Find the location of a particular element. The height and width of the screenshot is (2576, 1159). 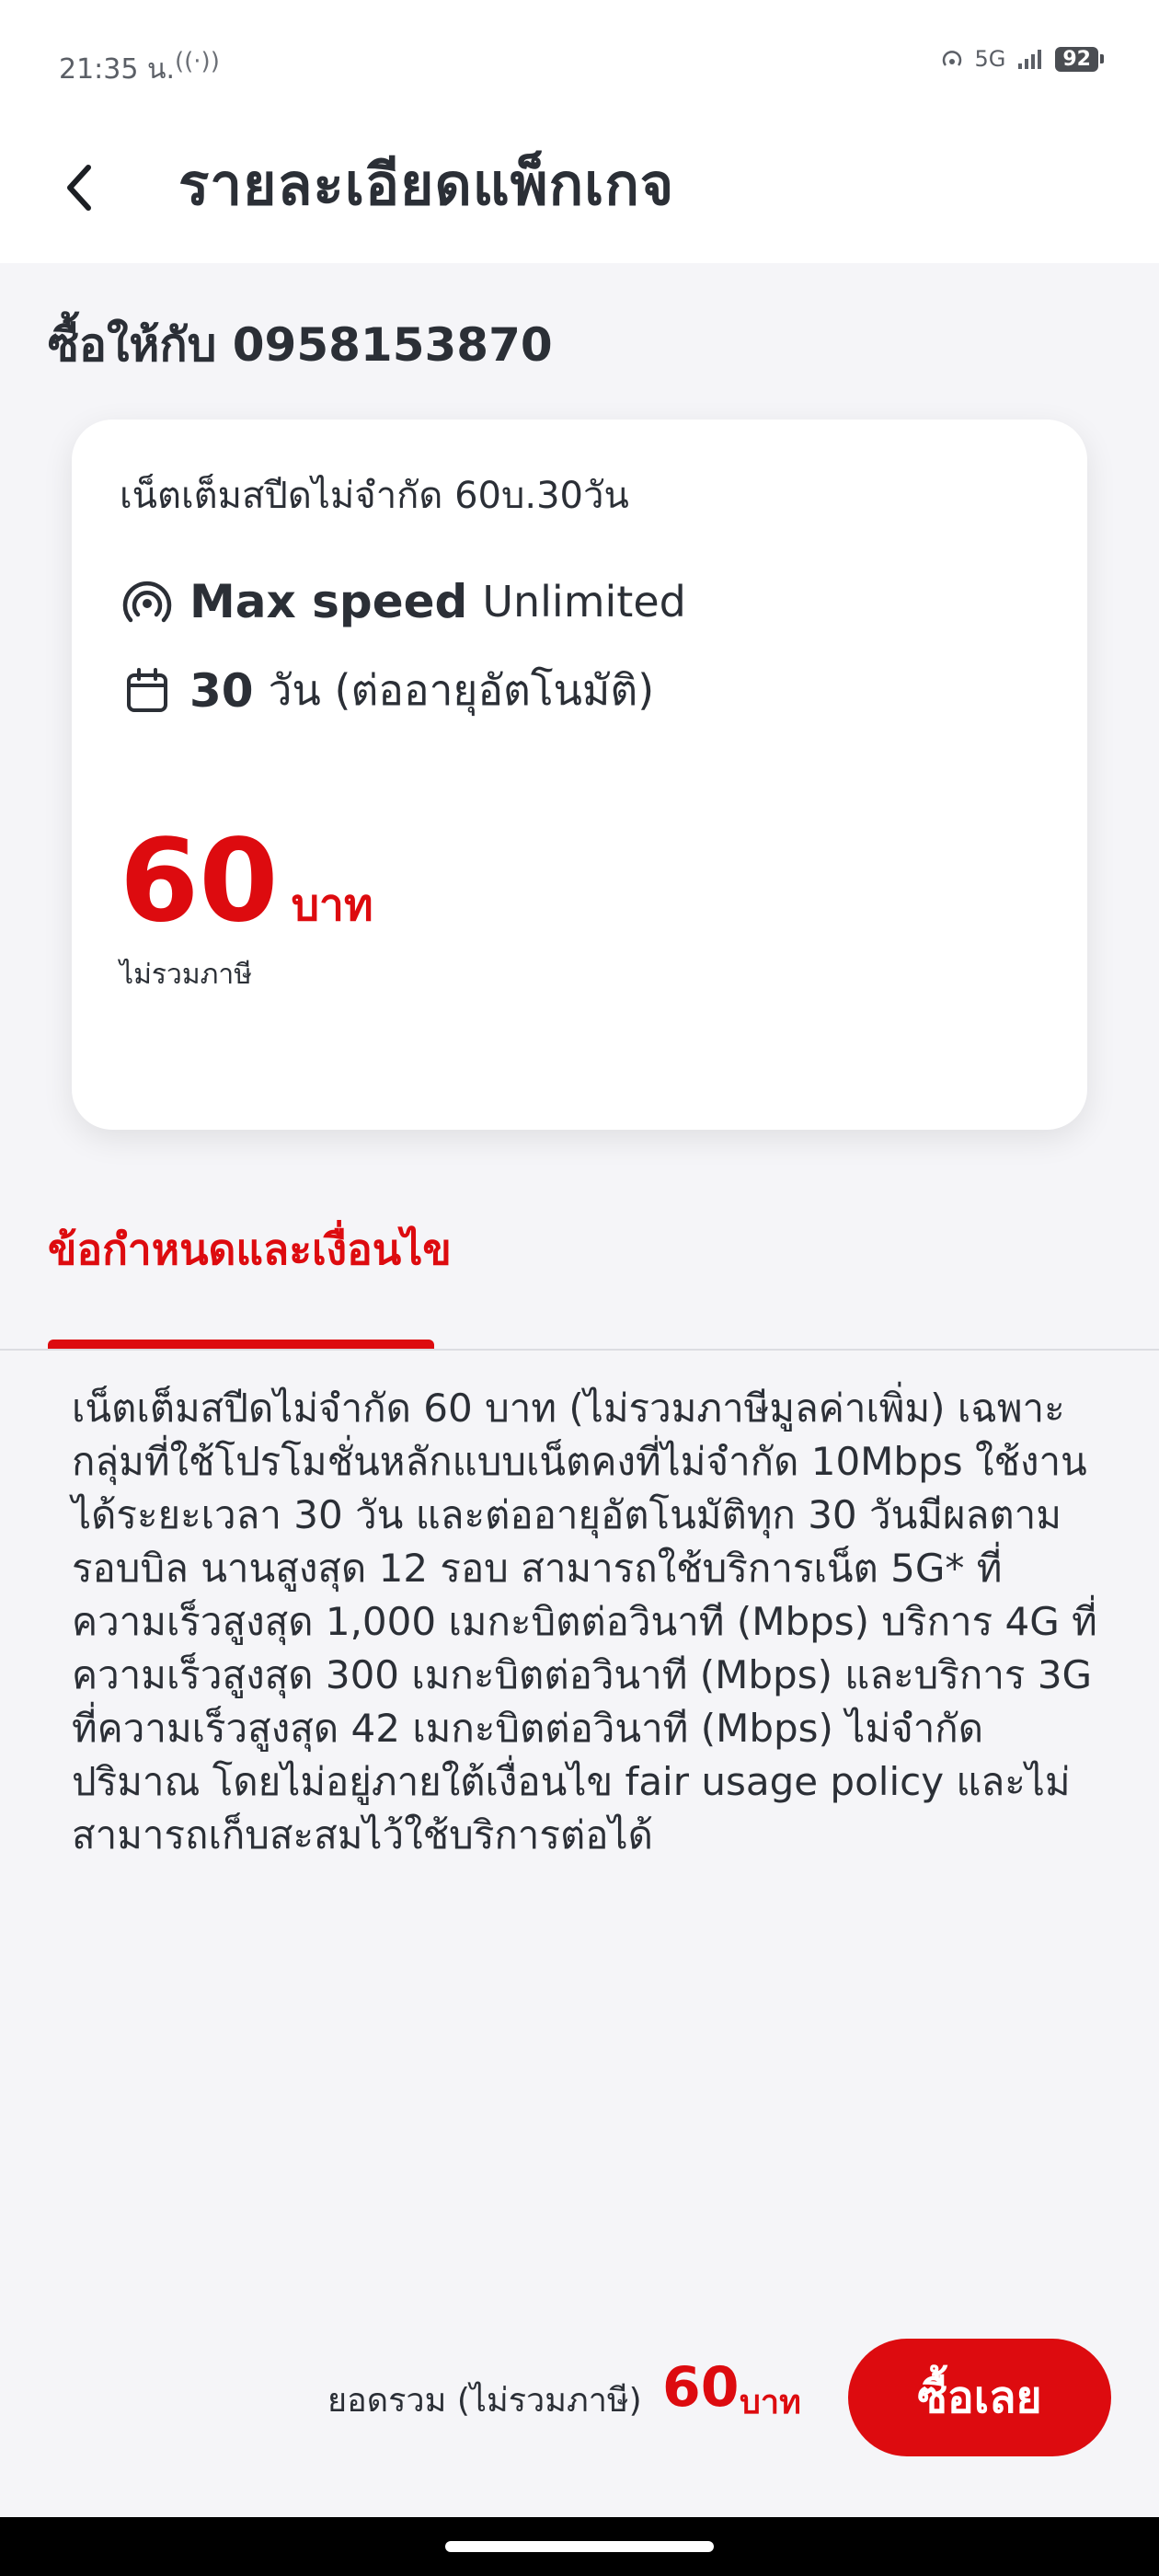

status-icons: 5G 92 is located at coordinates (1022, 59).